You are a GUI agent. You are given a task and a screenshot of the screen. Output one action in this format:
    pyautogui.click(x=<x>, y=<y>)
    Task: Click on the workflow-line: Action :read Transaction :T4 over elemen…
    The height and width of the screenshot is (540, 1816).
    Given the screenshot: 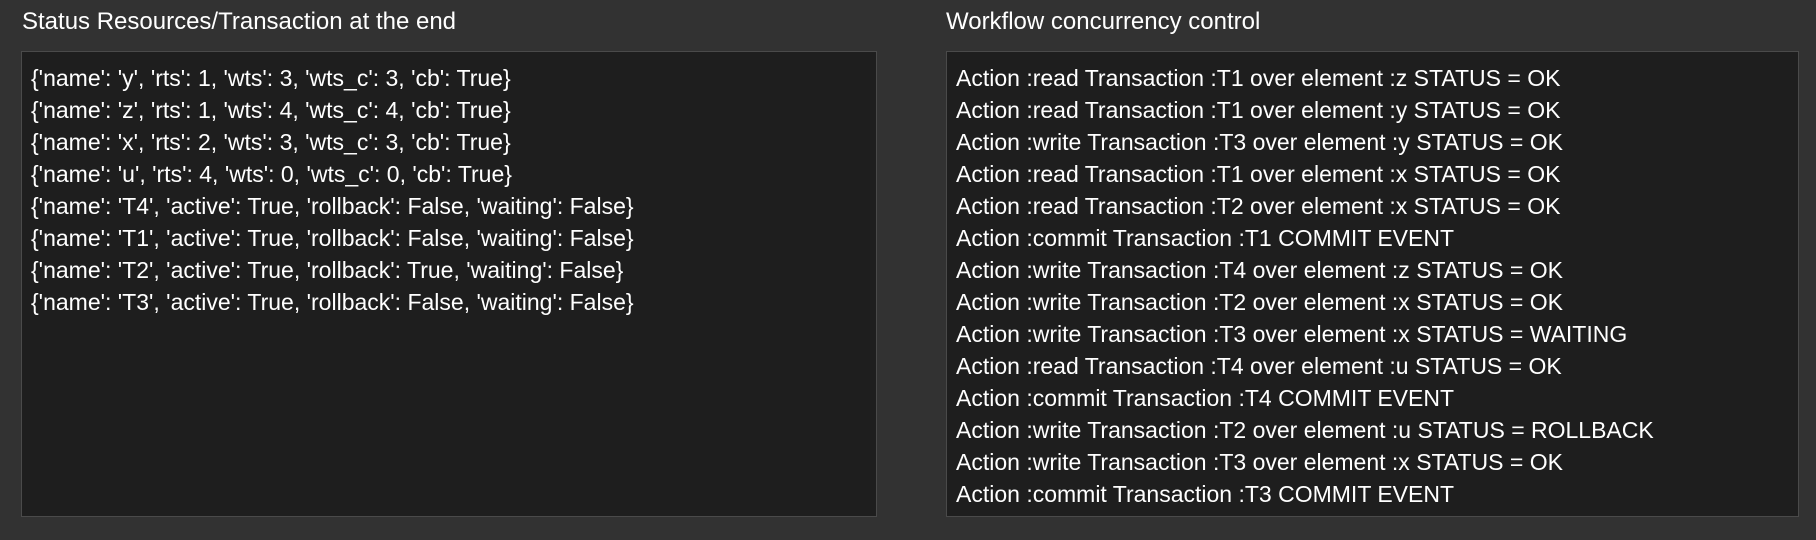 What is the action you would take?
    pyautogui.click(x=1259, y=366)
    